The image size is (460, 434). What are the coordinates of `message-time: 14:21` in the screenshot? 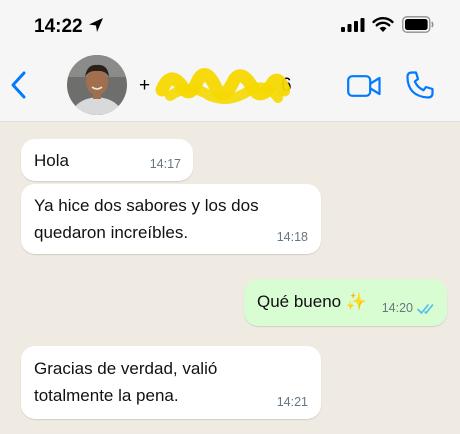 It's located at (292, 402).